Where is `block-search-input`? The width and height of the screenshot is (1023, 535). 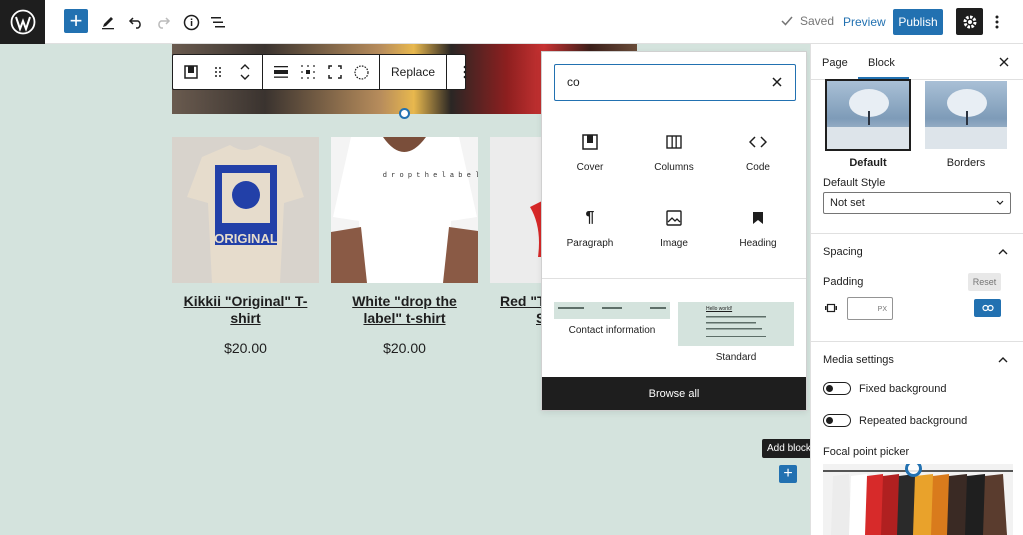
block-search-input is located at coordinates (662, 82).